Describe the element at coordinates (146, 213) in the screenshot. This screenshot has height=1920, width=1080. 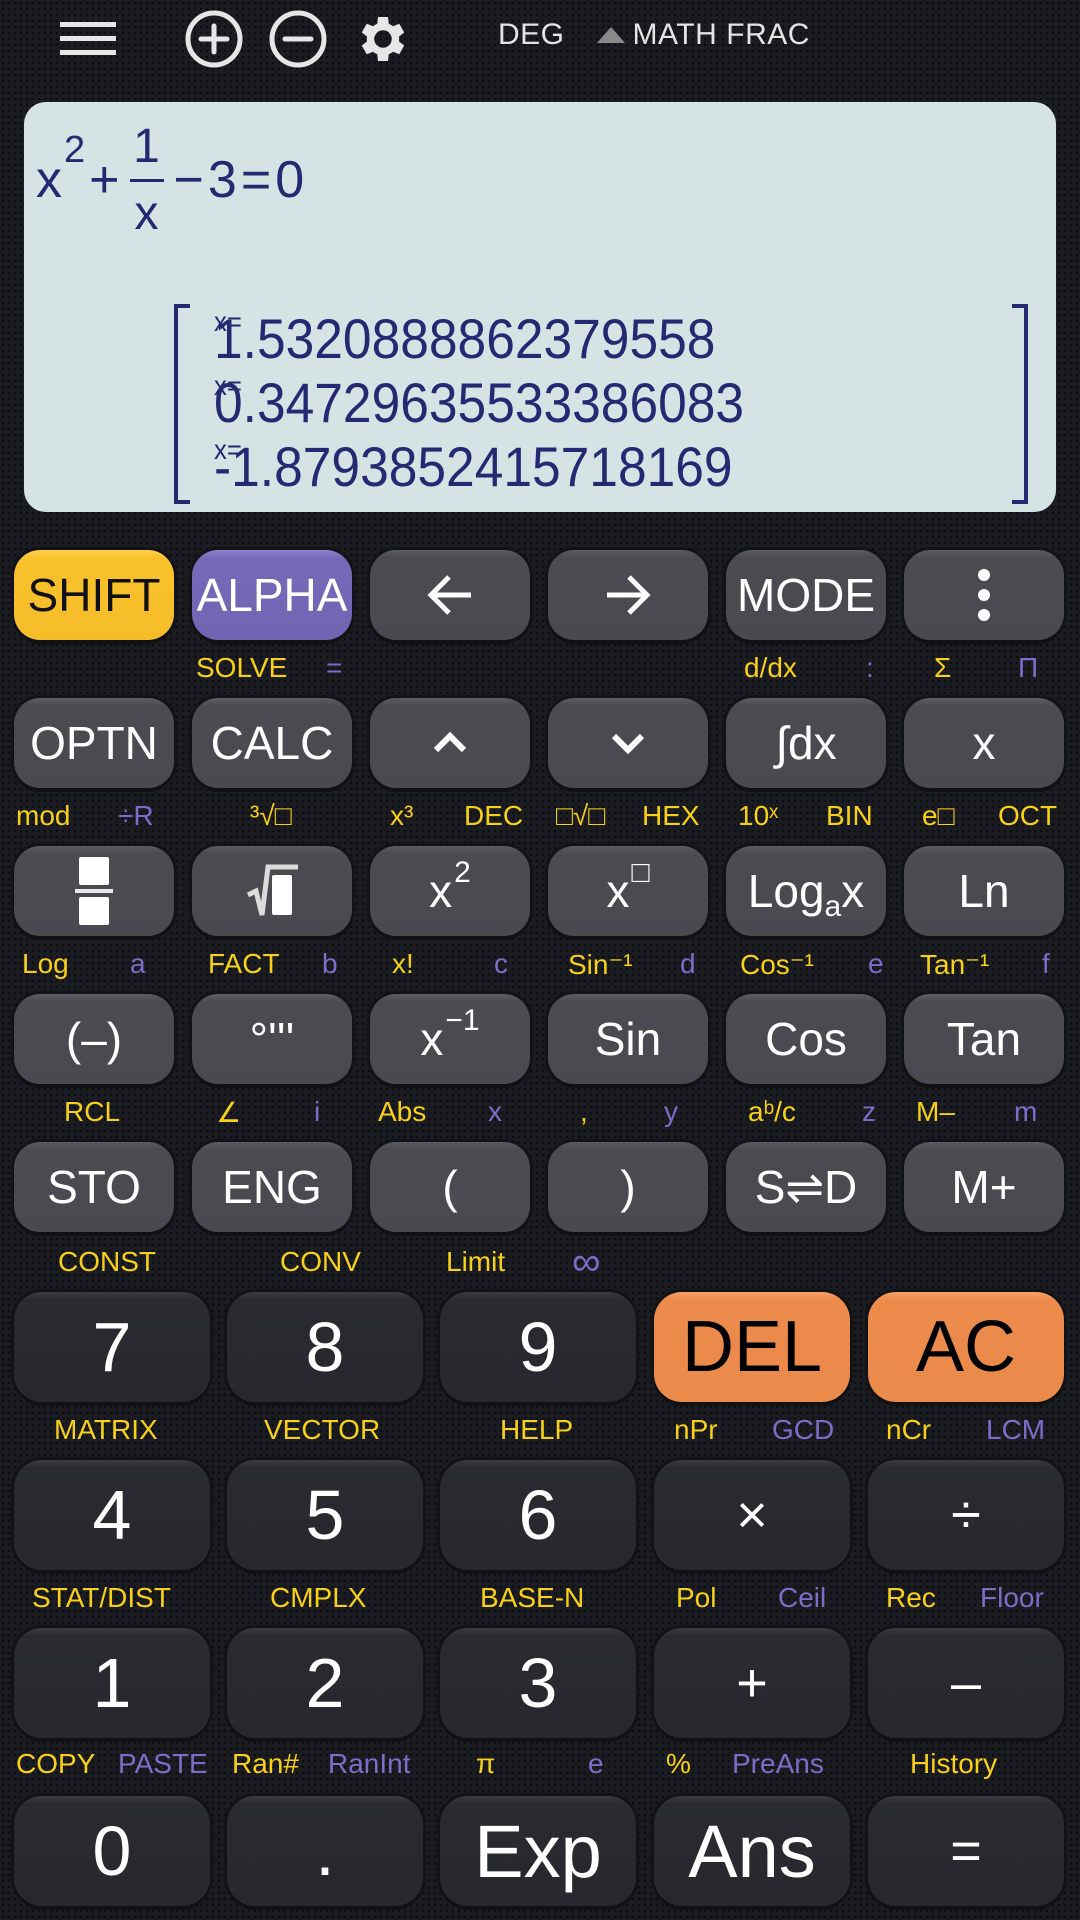
I see `eq-denominator: x` at that location.